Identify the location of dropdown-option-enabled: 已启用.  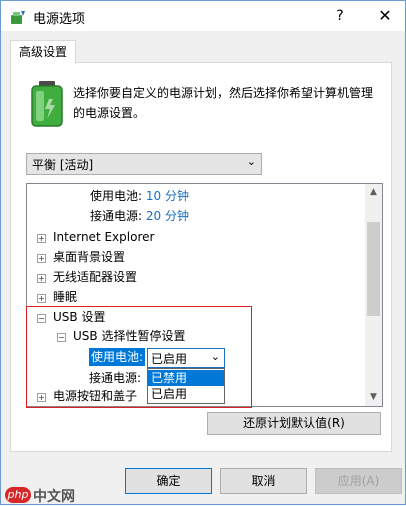
(186, 394).